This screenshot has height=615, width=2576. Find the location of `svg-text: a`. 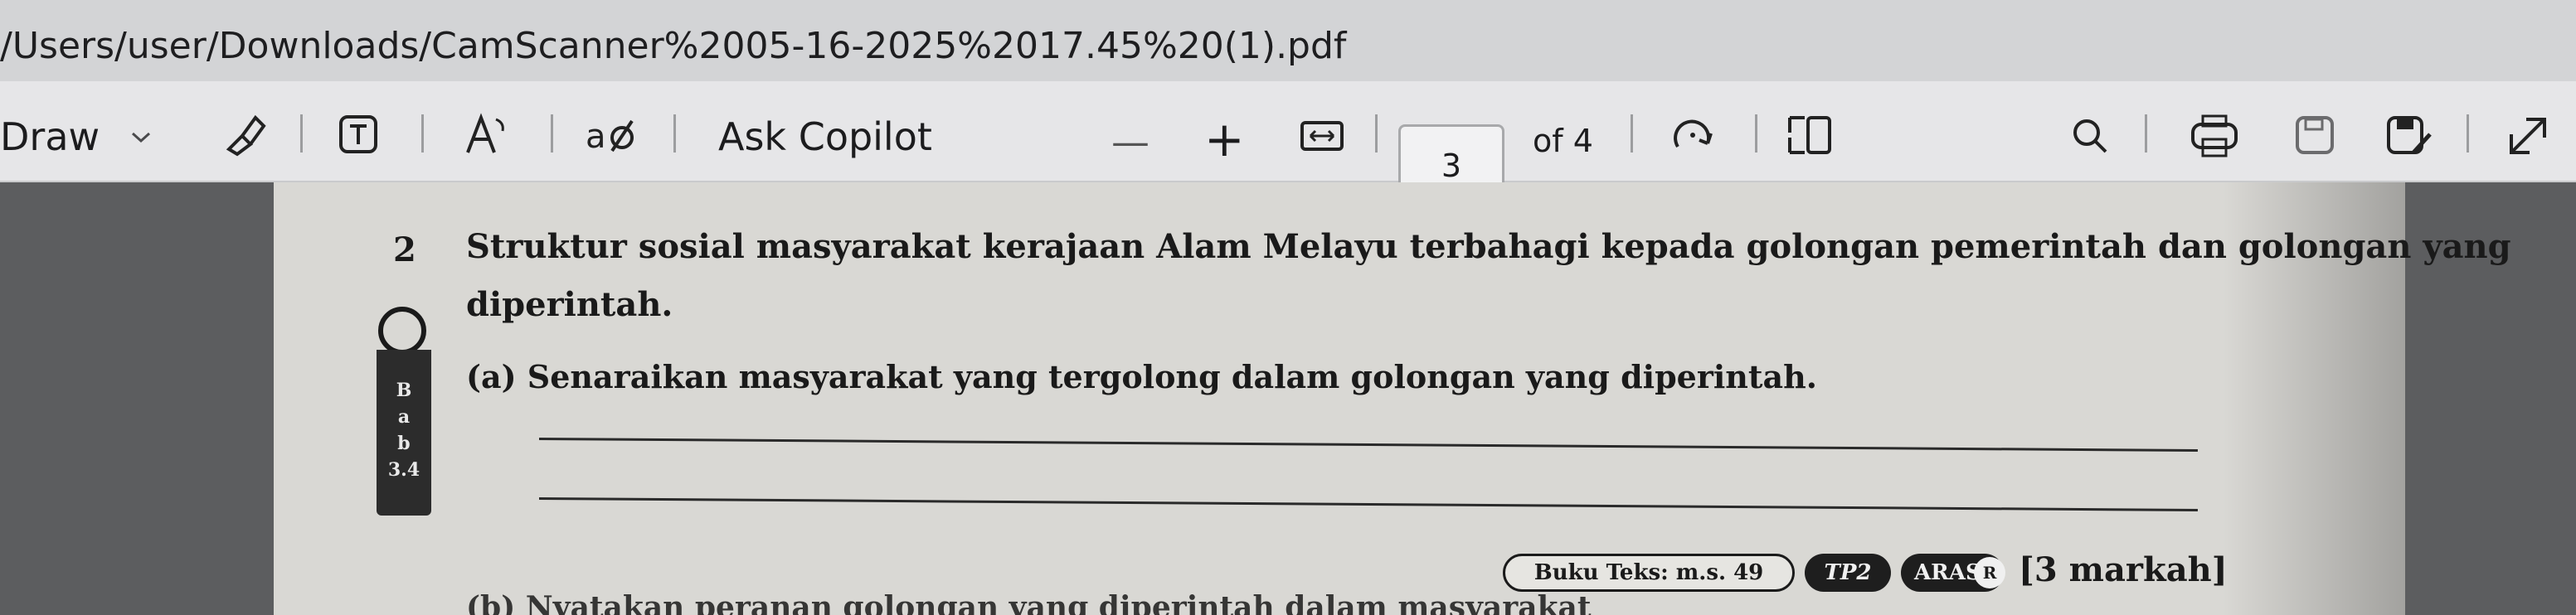

svg-text: a is located at coordinates (596, 137).